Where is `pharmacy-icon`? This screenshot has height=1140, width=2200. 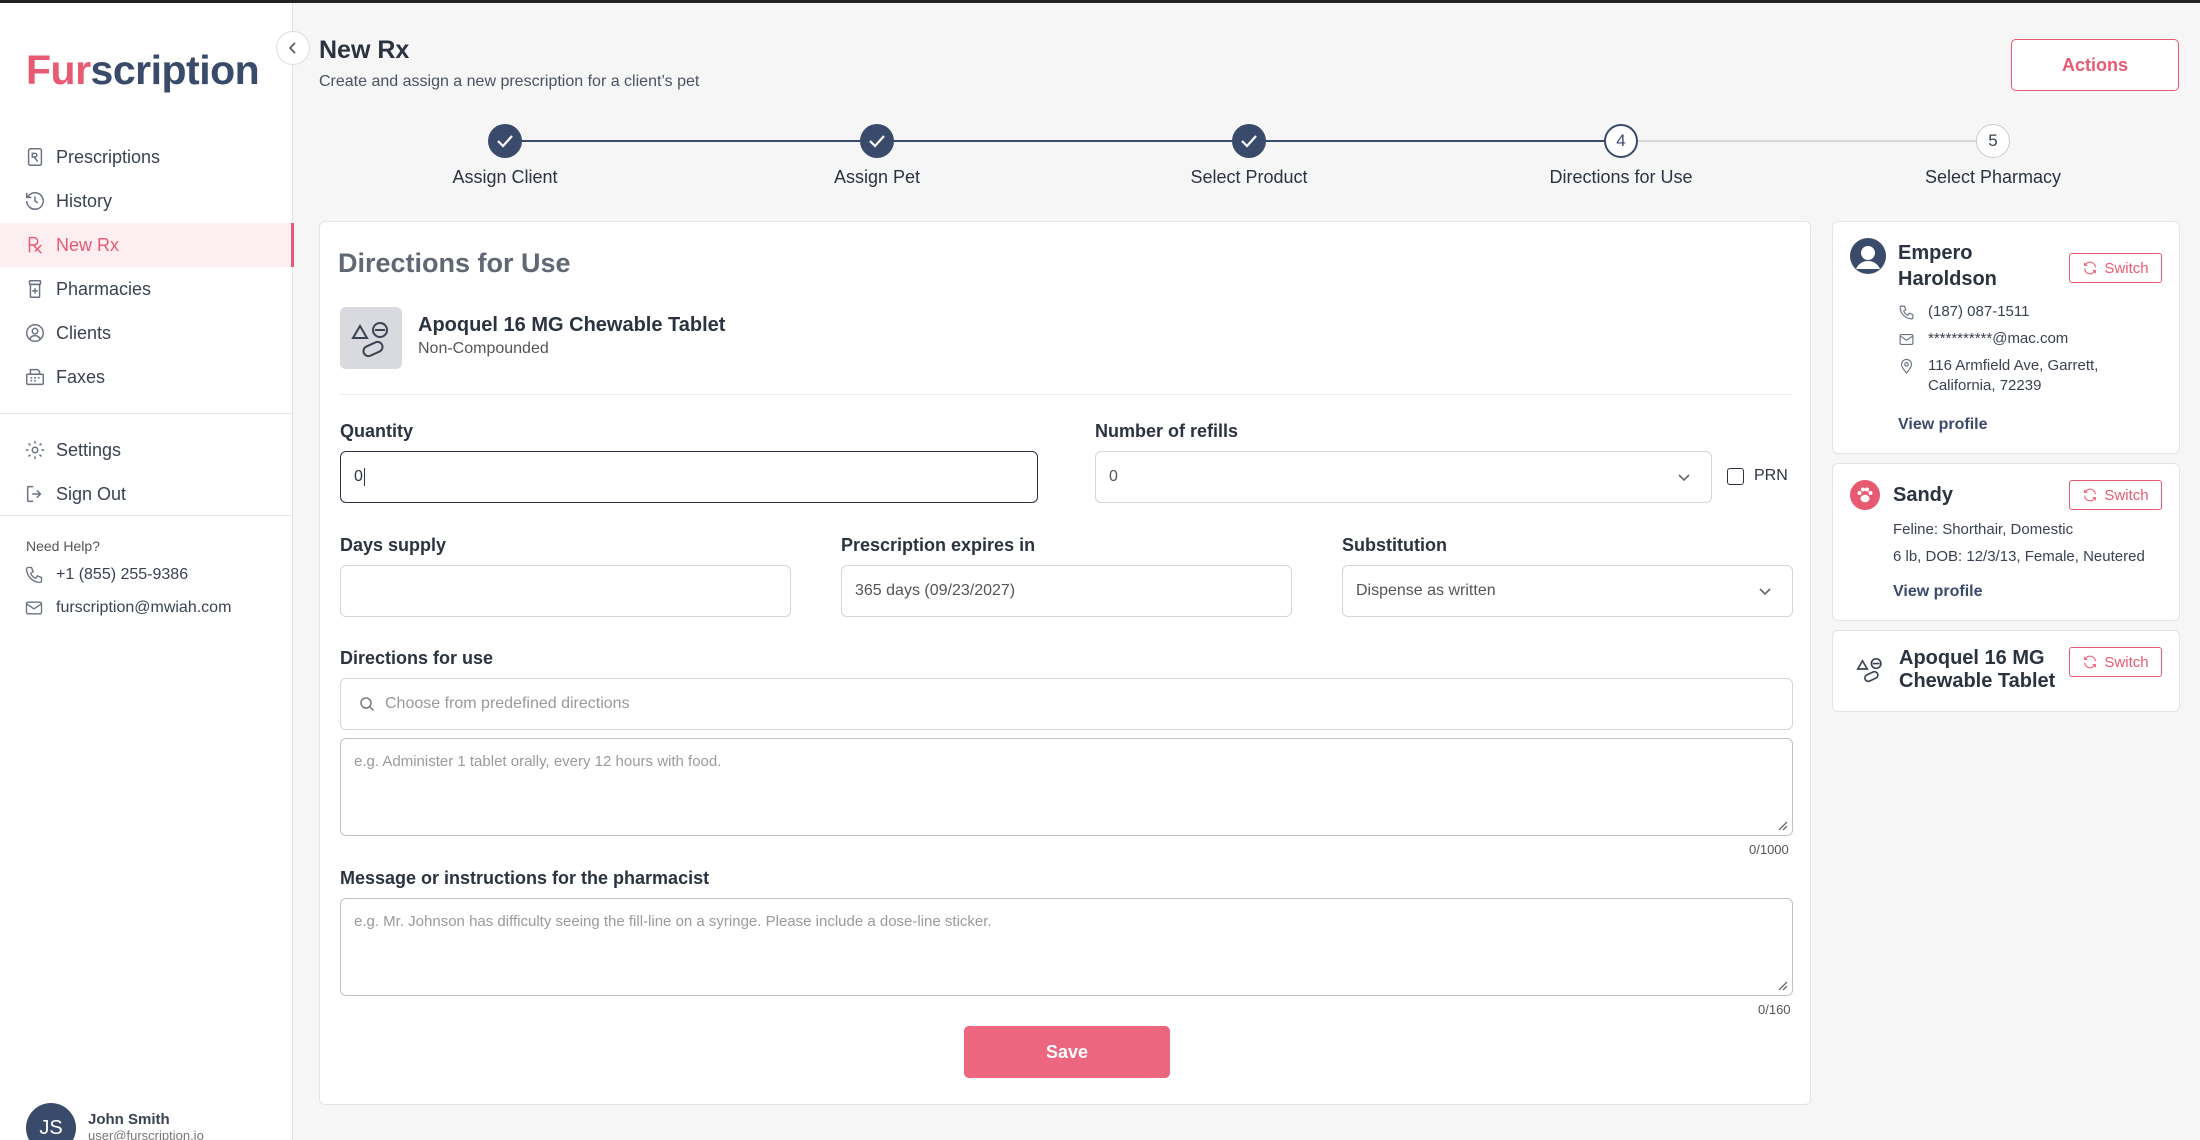
pharmacy-icon is located at coordinates (35, 289).